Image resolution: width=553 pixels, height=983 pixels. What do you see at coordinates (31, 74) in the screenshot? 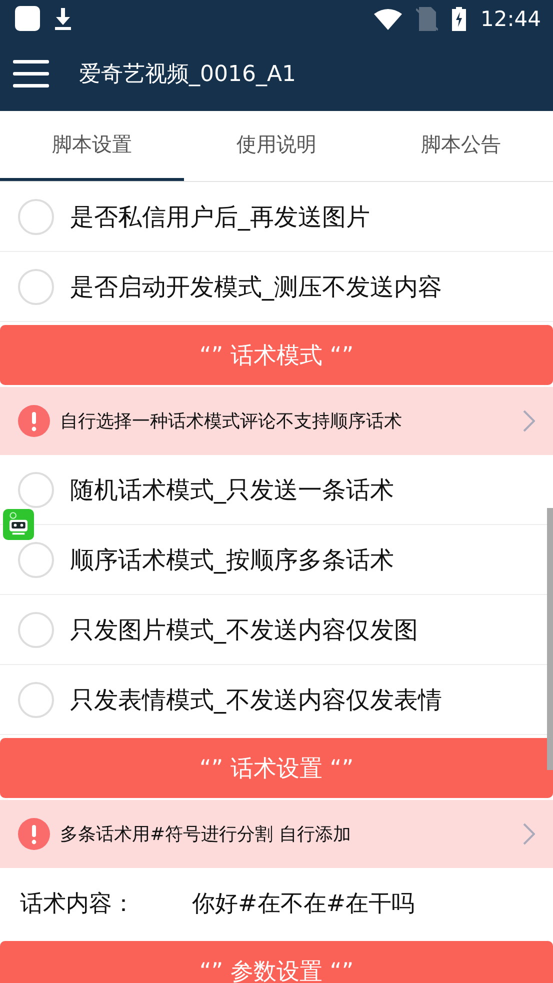
I see `menu-icon` at bounding box center [31, 74].